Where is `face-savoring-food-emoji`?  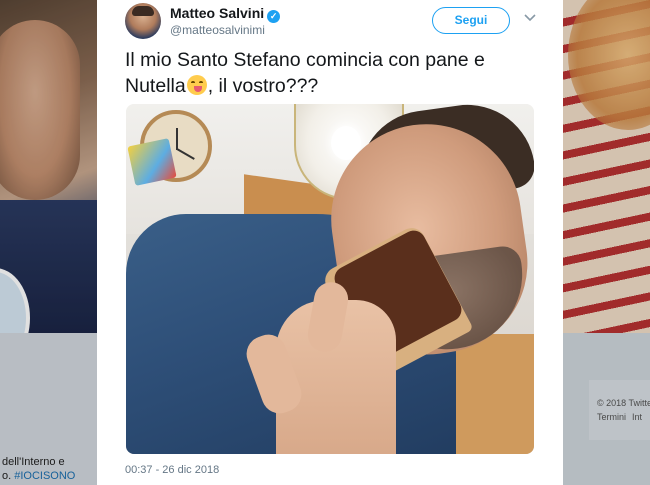
face-savoring-food-emoji is located at coordinates (196, 85).